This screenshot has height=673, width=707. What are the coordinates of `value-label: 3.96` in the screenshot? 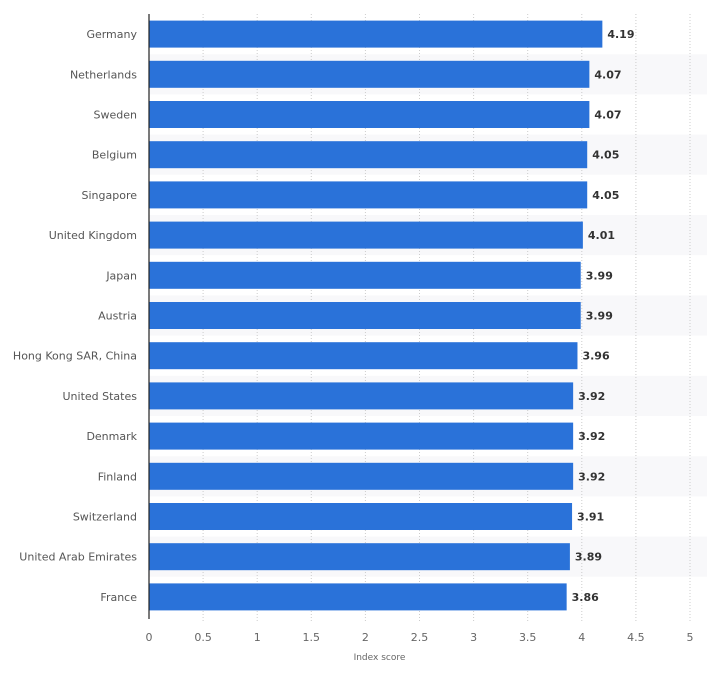 It's located at (595, 356).